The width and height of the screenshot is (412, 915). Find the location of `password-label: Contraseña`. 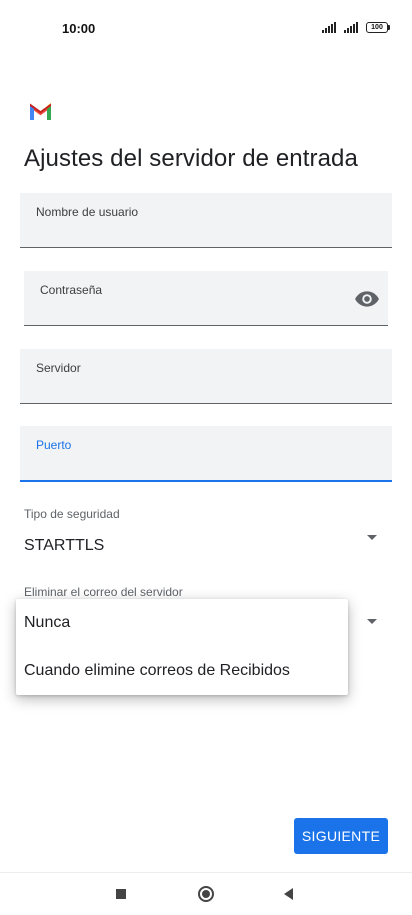

password-label: Contraseña is located at coordinates (71, 290).